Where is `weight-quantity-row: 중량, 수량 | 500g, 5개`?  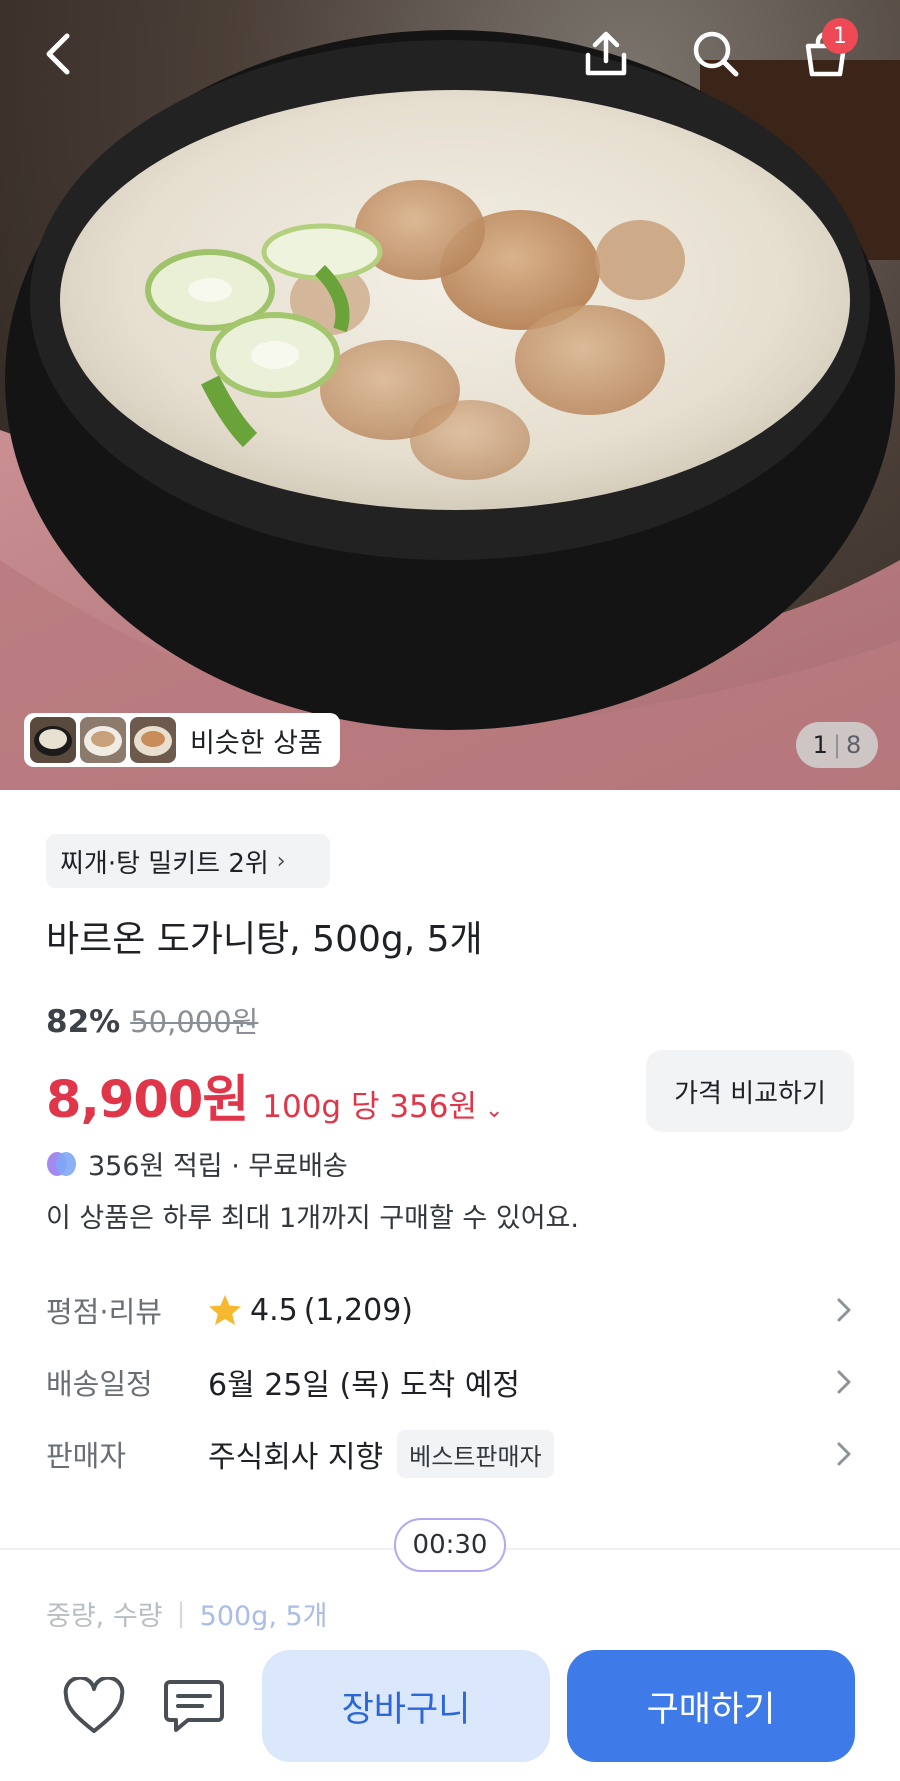
weight-quantity-row: 중량, 수량 | 500g, 5개 is located at coordinates (187, 1613).